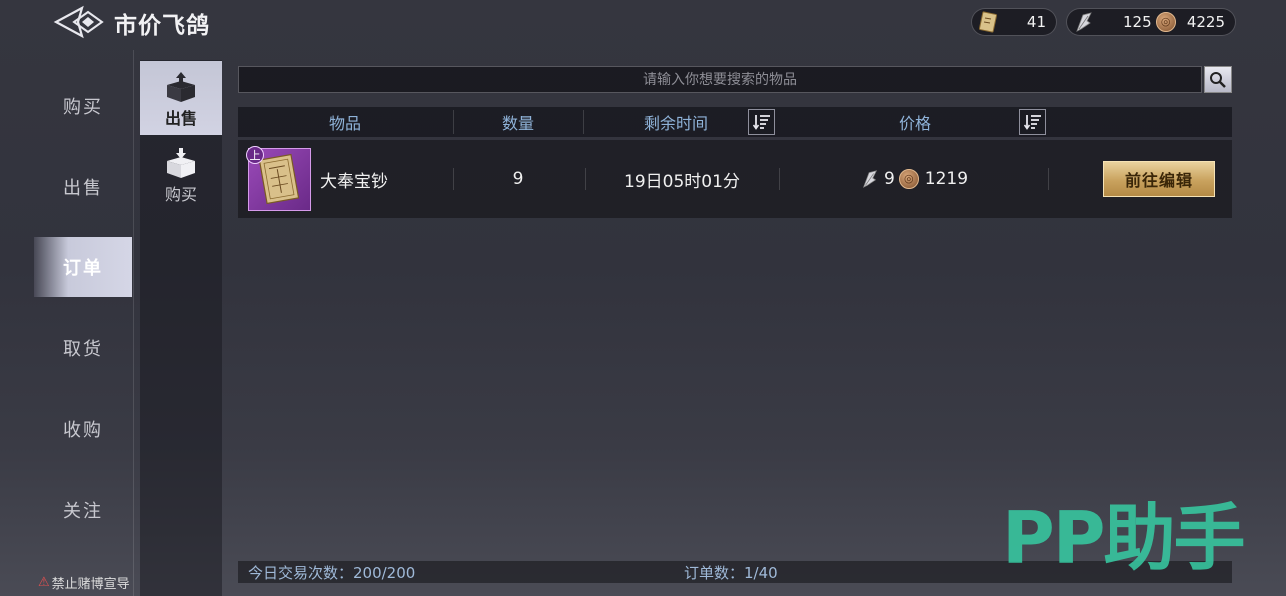 The image size is (1286, 596). I want to click on gambling-warning: ⚠ 禁止赌博宣导, so click(84, 582).